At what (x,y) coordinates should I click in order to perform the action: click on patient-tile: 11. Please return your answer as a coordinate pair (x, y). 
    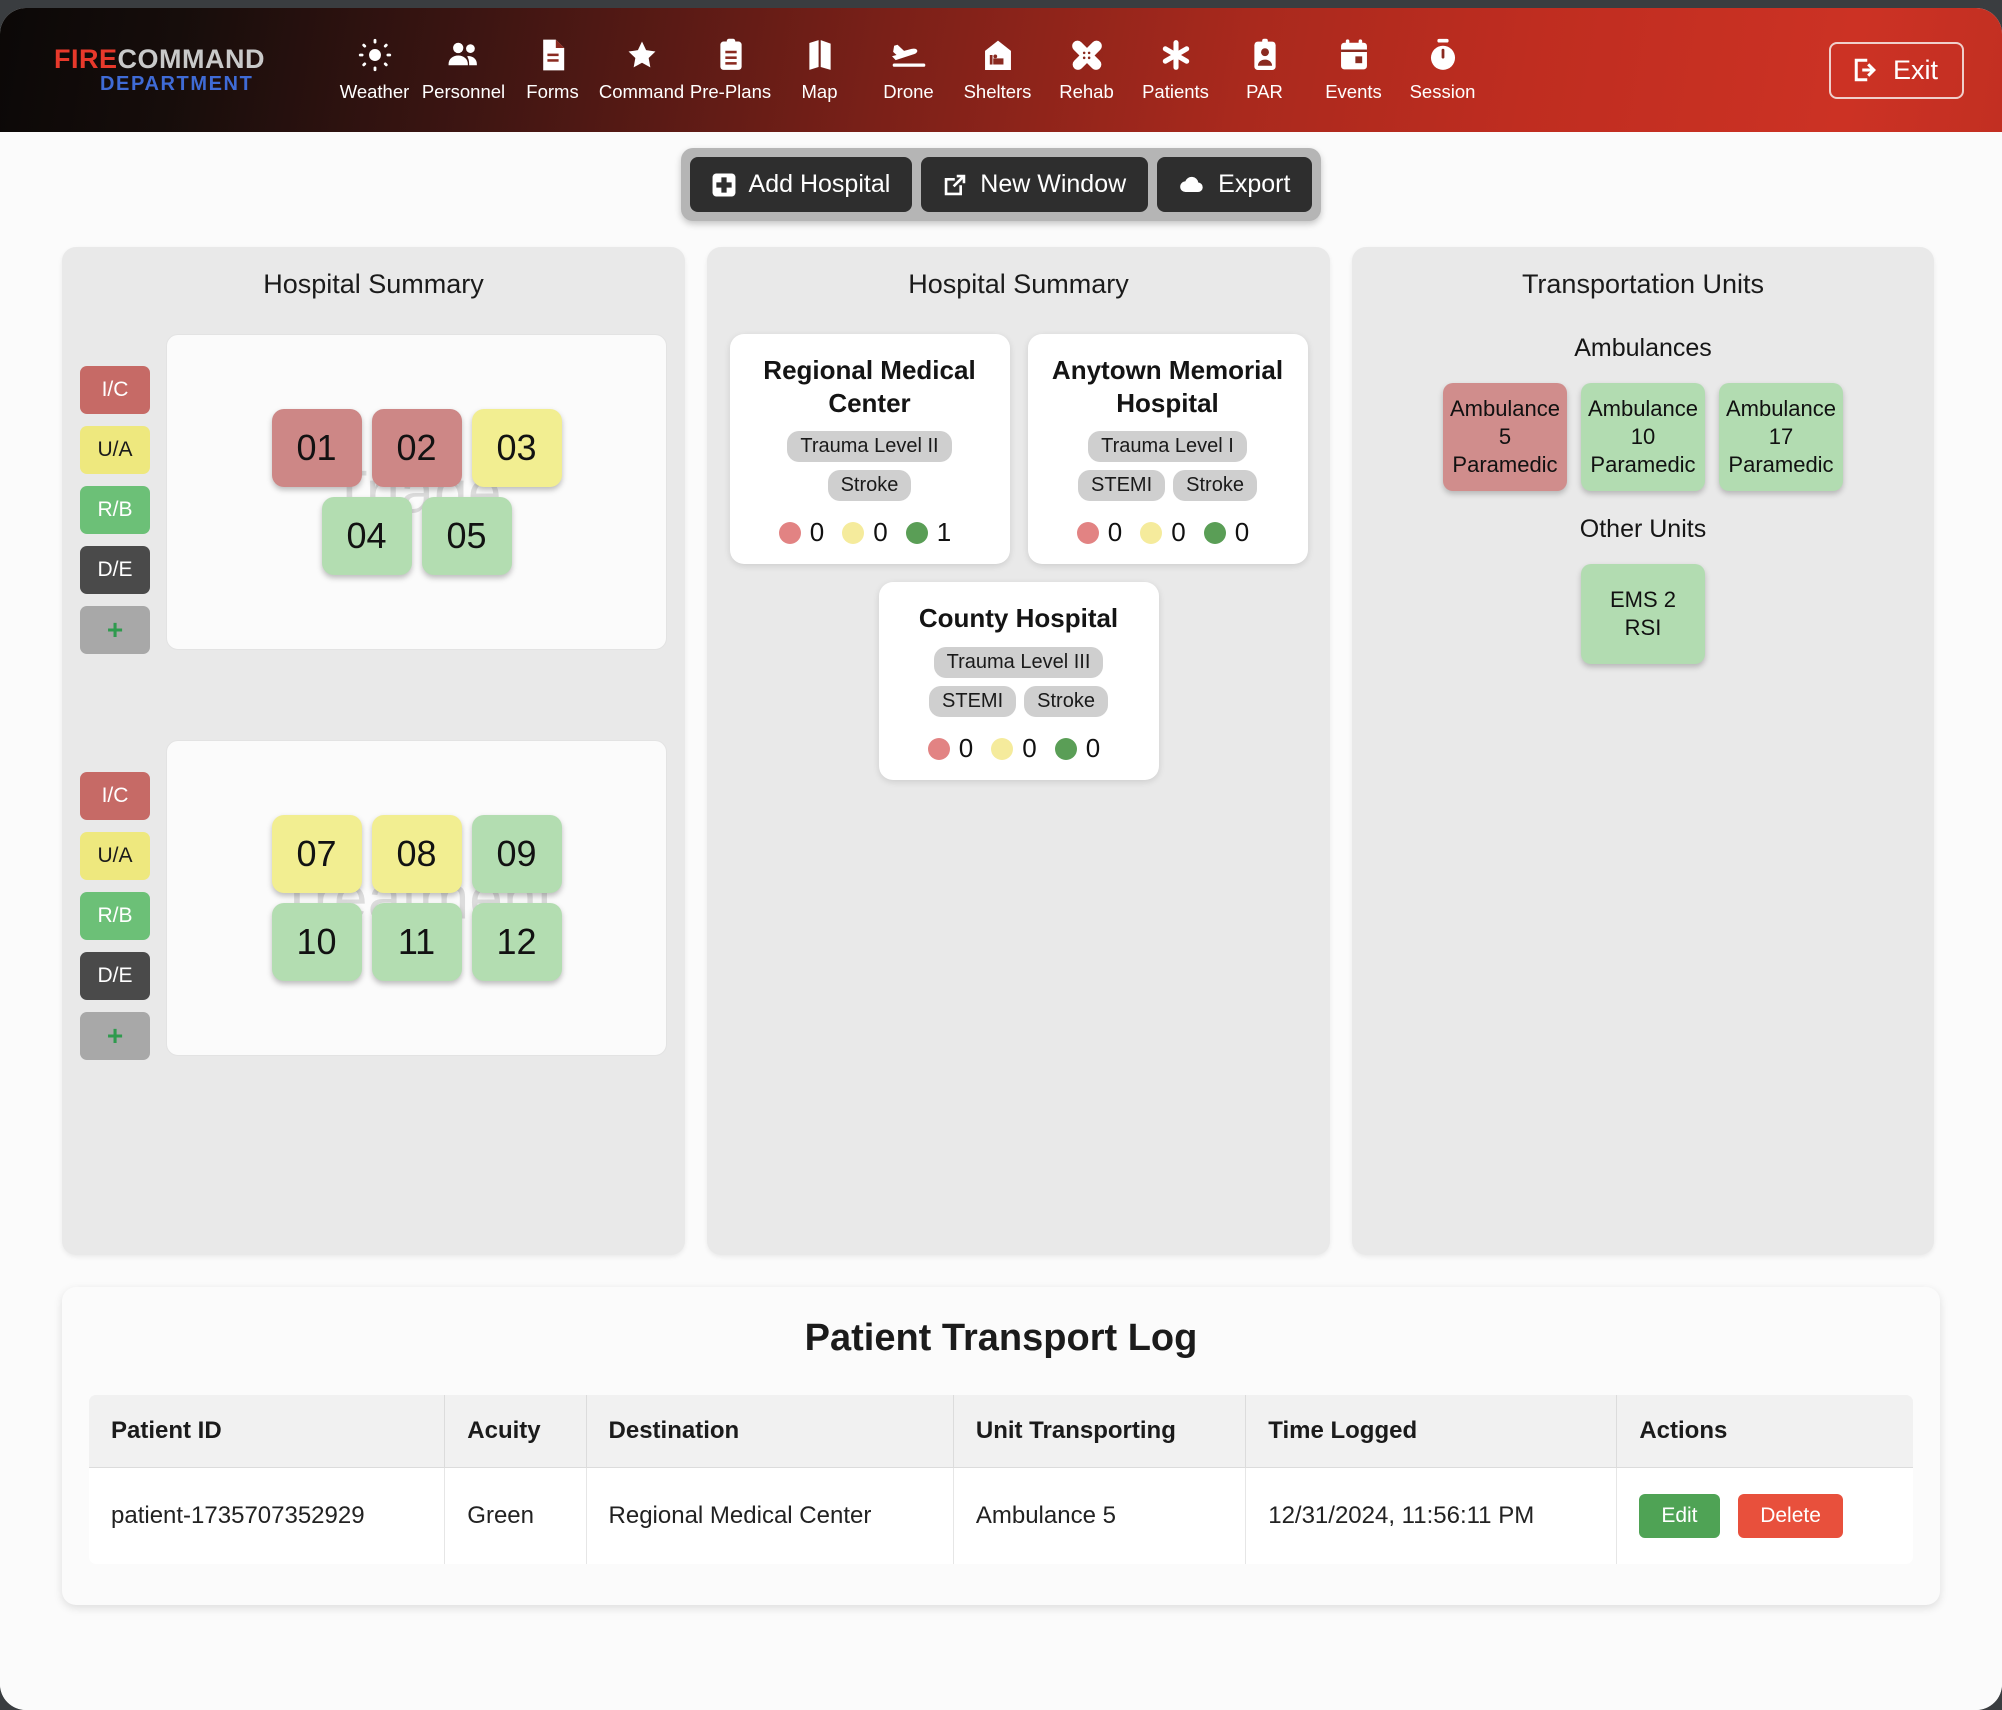
    Looking at the image, I should click on (416, 942).